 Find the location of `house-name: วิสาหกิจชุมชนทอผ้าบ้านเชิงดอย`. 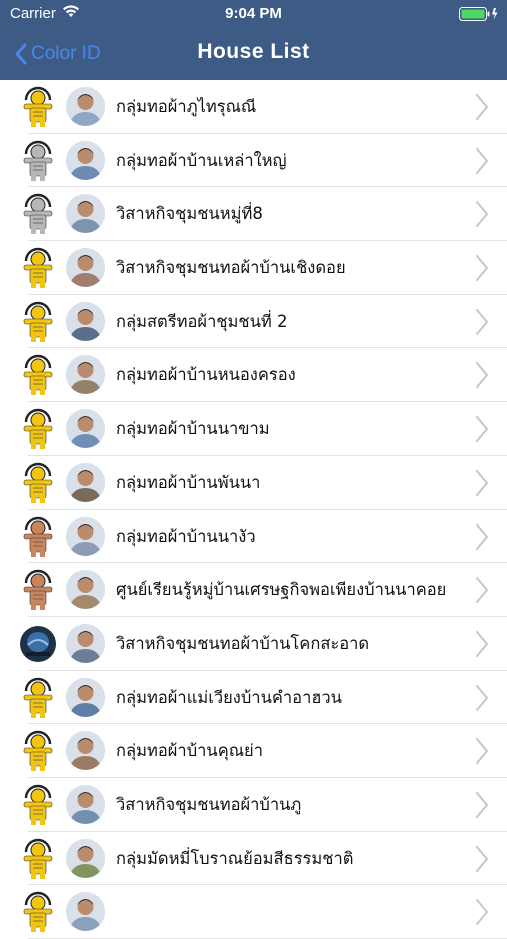

house-name: วิสาหกิจชุมชนทอผ้าบ้านเชิงดอย is located at coordinates (231, 268).